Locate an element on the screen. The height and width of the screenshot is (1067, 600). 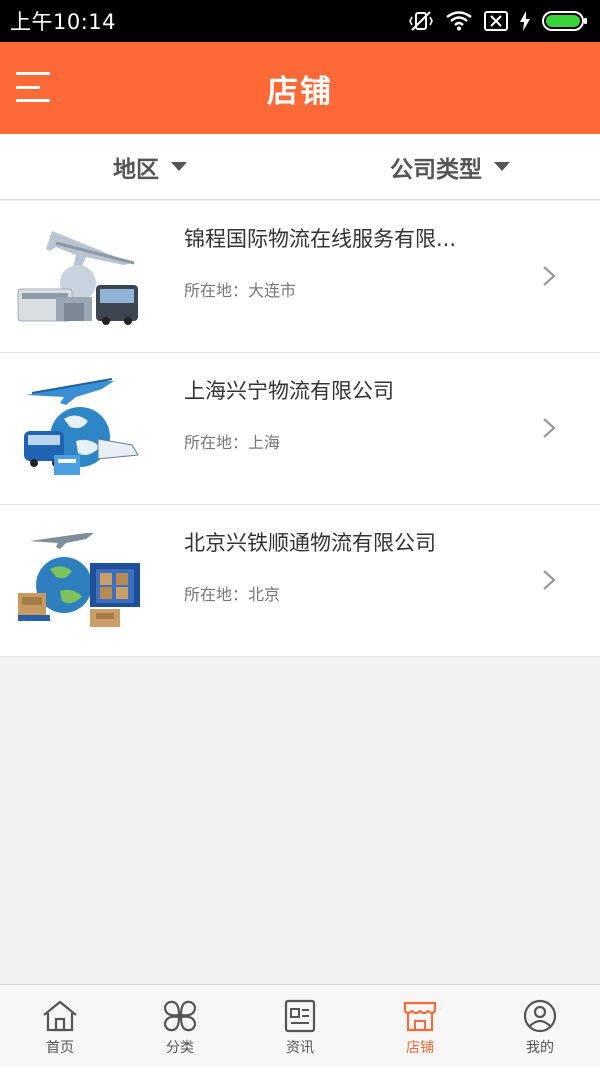
news-icon is located at coordinates (300, 1016).